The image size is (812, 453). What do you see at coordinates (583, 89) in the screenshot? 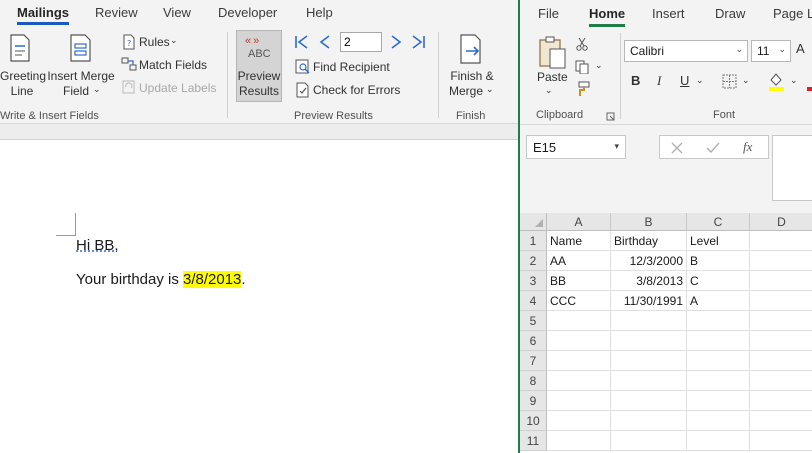
I see `format-painter-icon` at bounding box center [583, 89].